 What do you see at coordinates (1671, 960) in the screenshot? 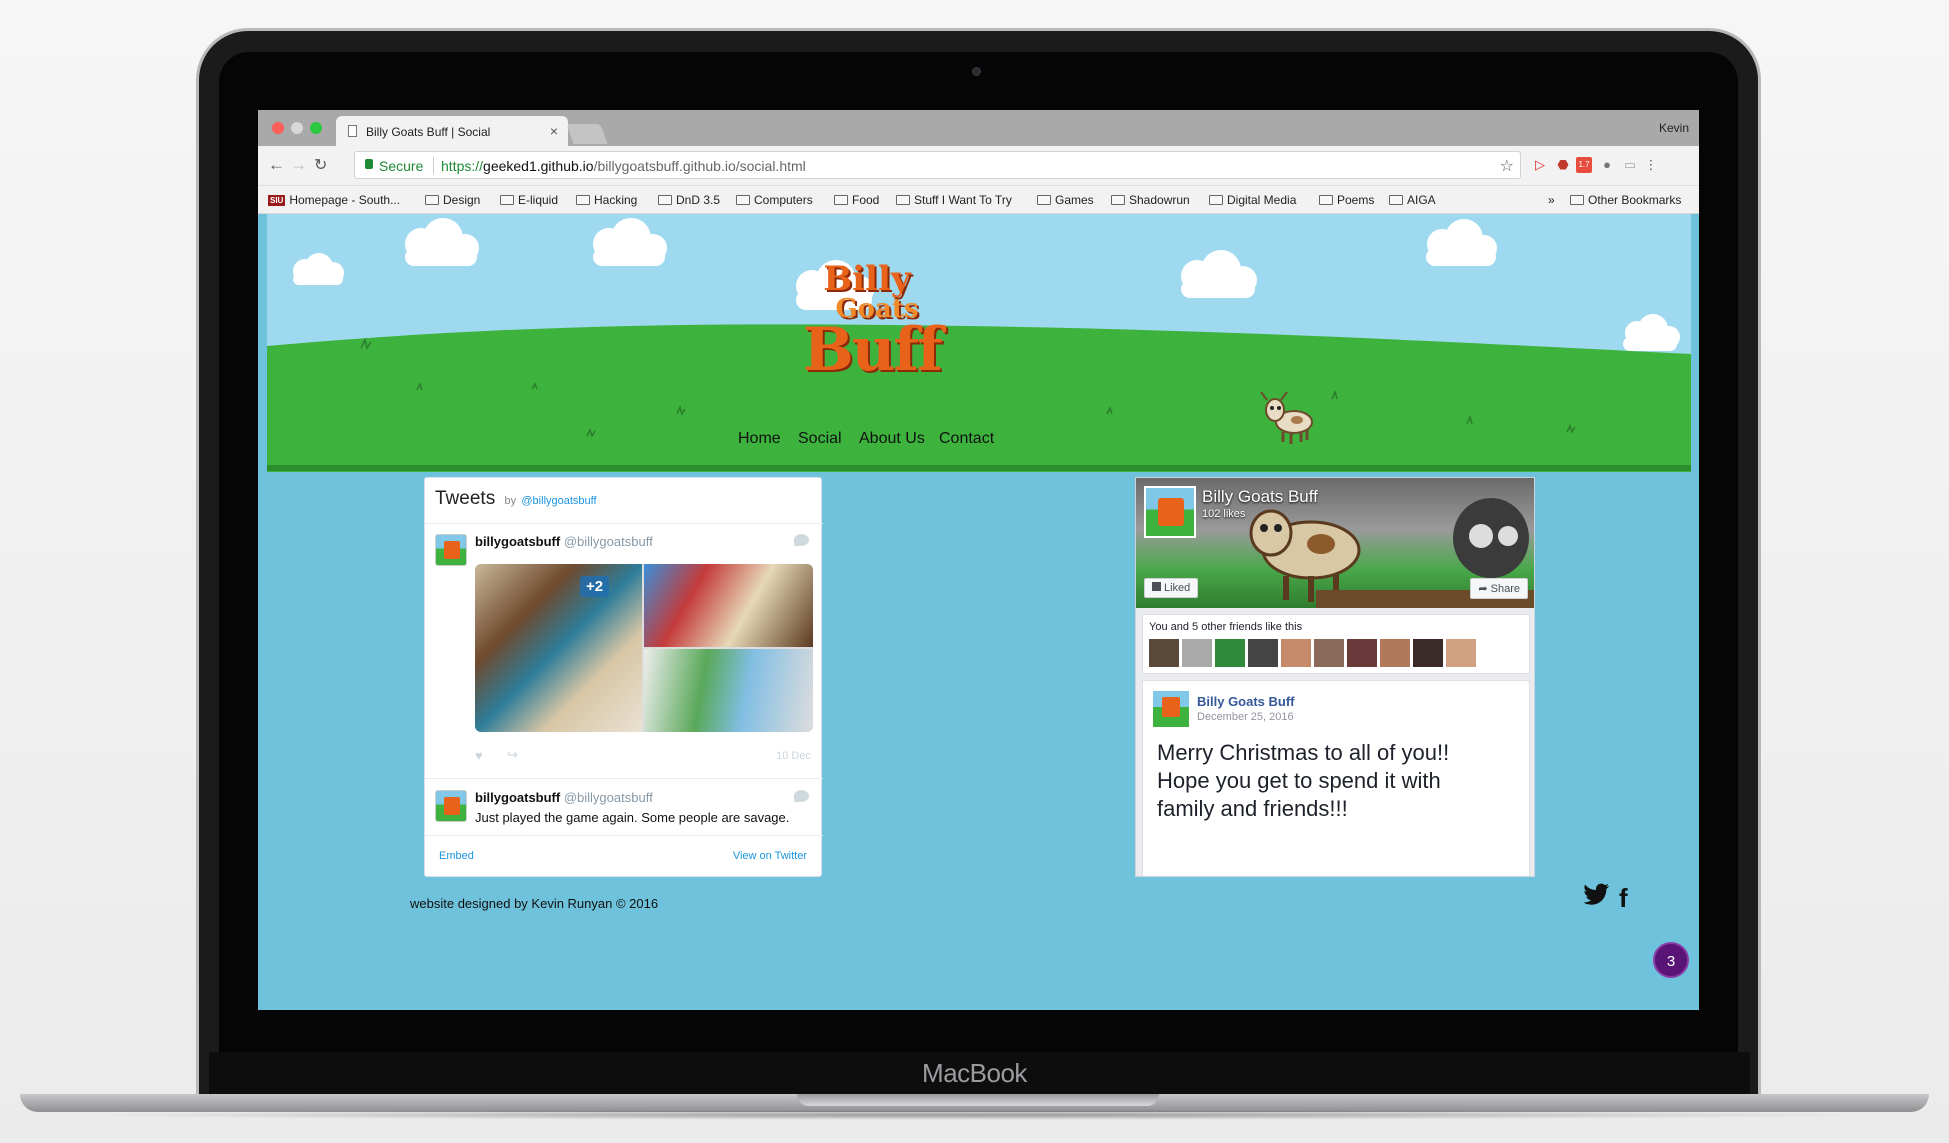
I see `notification-badge: 3` at bounding box center [1671, 960].